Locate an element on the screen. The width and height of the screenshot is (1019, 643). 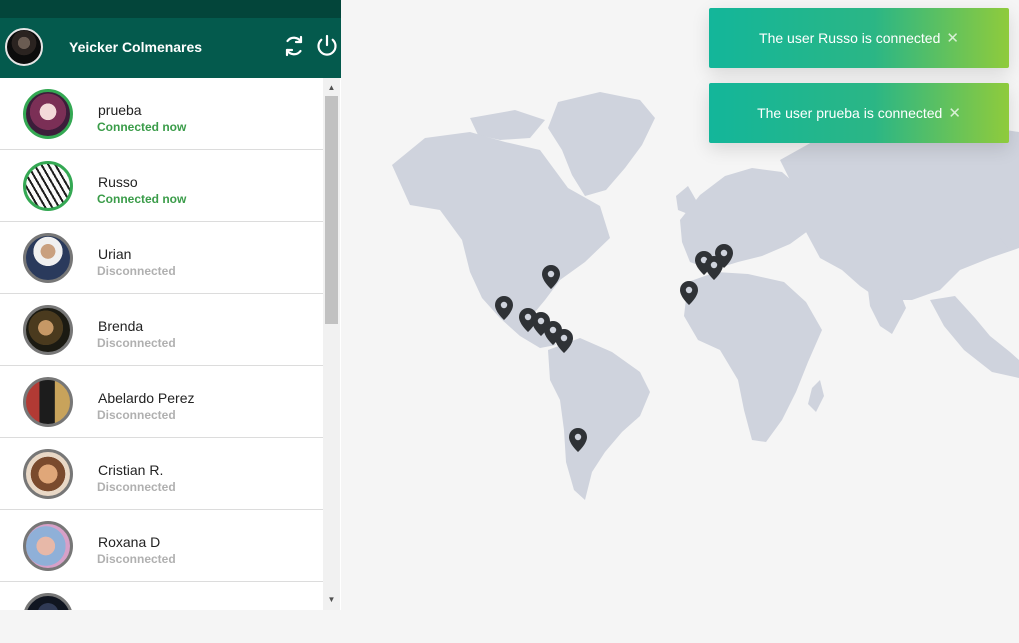
scroll-thumb is located at coordinates (331, 210).